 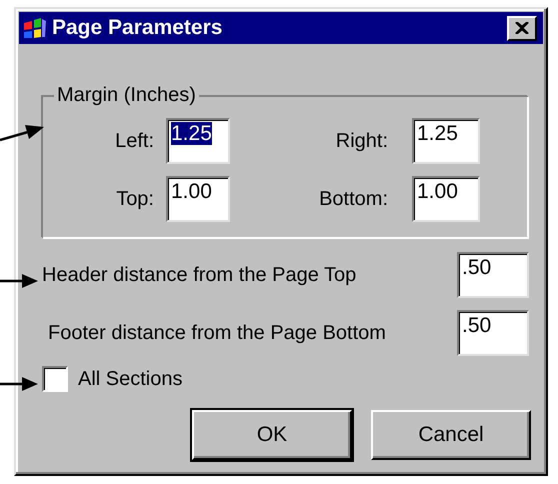 What do you see at coordinates (272, 435) in the screenshot?
I see `dialog-button: OK` at bounding box center [272, 435].